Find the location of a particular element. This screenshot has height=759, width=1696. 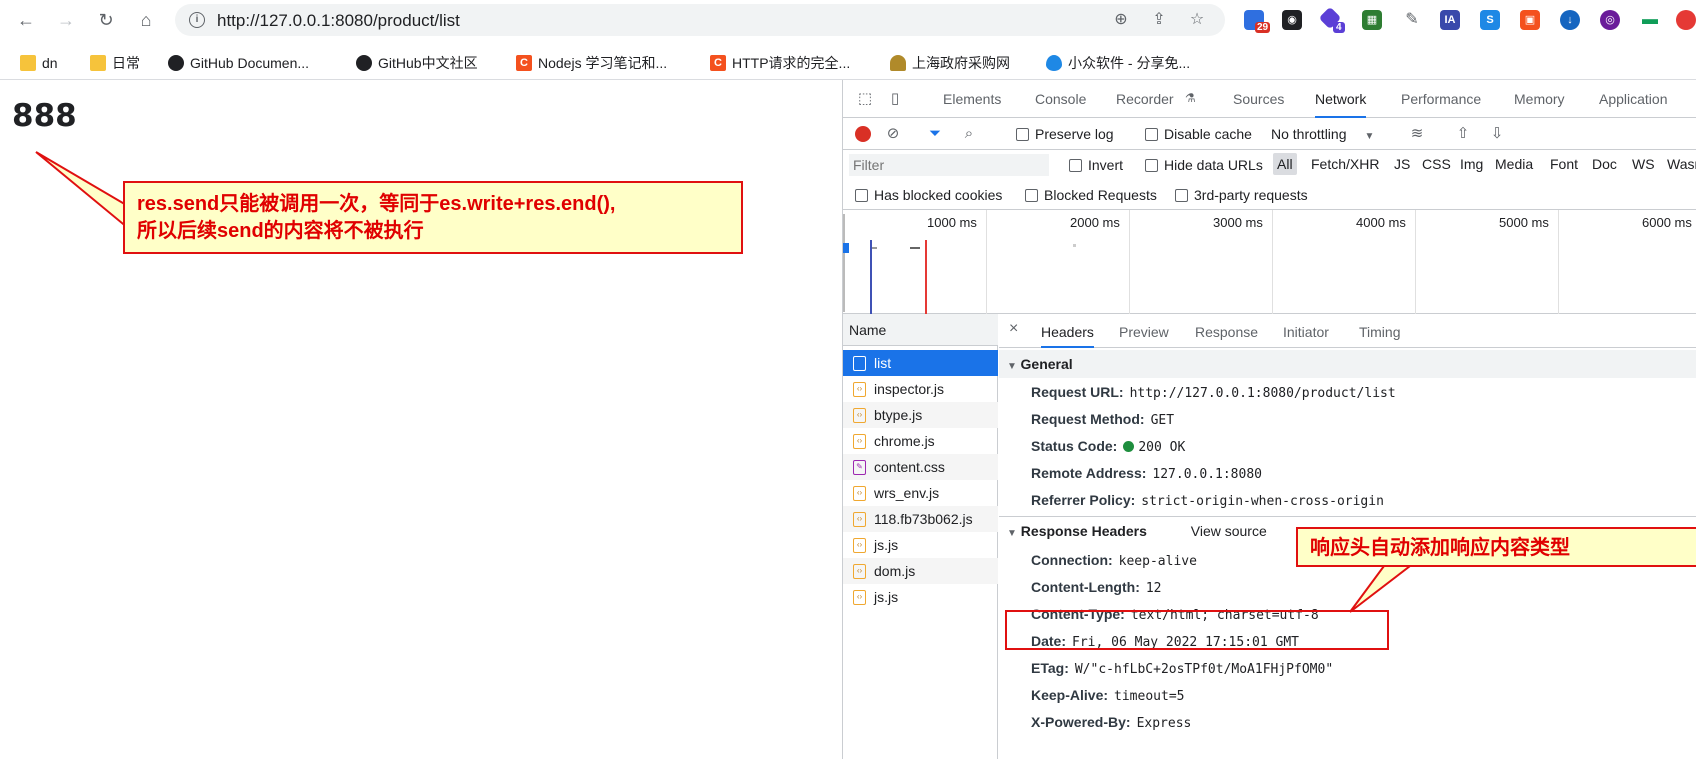

network-conditions-icon: ≋ is located at coordinates (1417, 134).